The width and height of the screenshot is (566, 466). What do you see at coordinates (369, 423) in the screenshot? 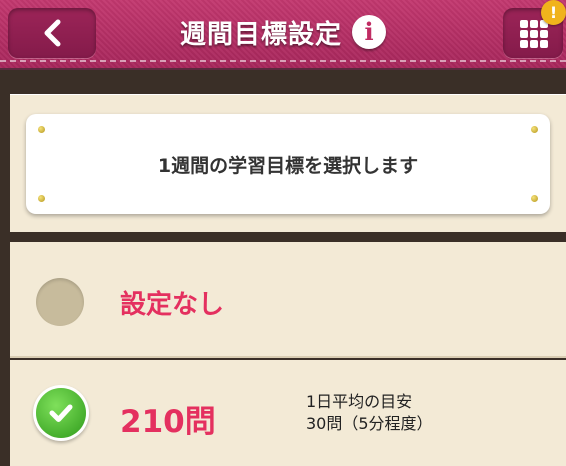
I see `note-line: 30問（5分程度）` at bounding box center [369, 423].